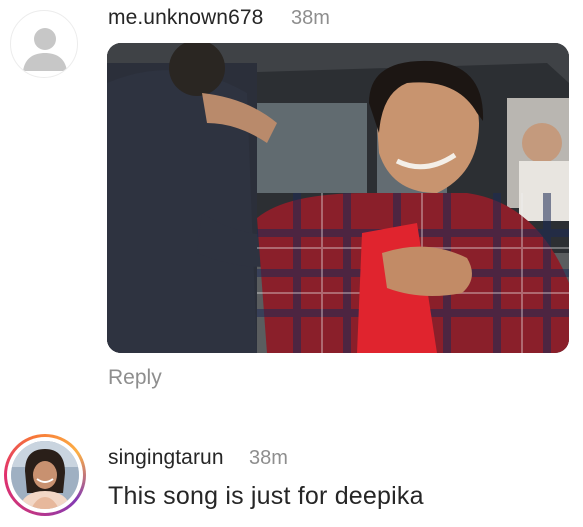 This screenshot has width=583, height=527. What do you see at coordinates (166, 458) in the screenshot?
I see `comment-username: singingtarun` at bounding box center [166, 458].